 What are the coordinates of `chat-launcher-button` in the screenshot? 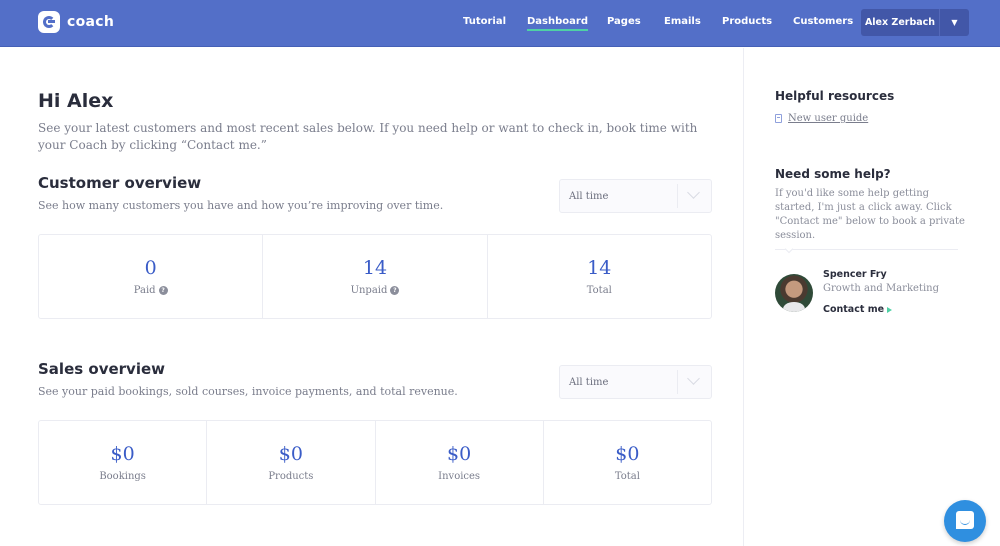 It's located at (965, 521).